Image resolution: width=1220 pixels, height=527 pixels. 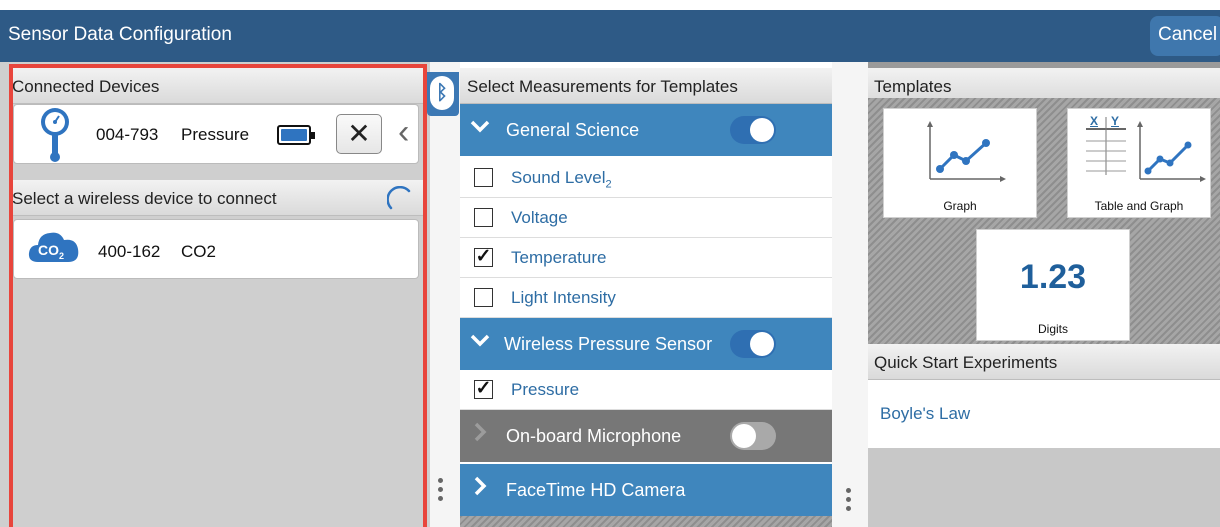 What do you see at coordinates (850, 294) in the screenshot?
I see `panel-splitter-right` at bounding box center [850, 294].